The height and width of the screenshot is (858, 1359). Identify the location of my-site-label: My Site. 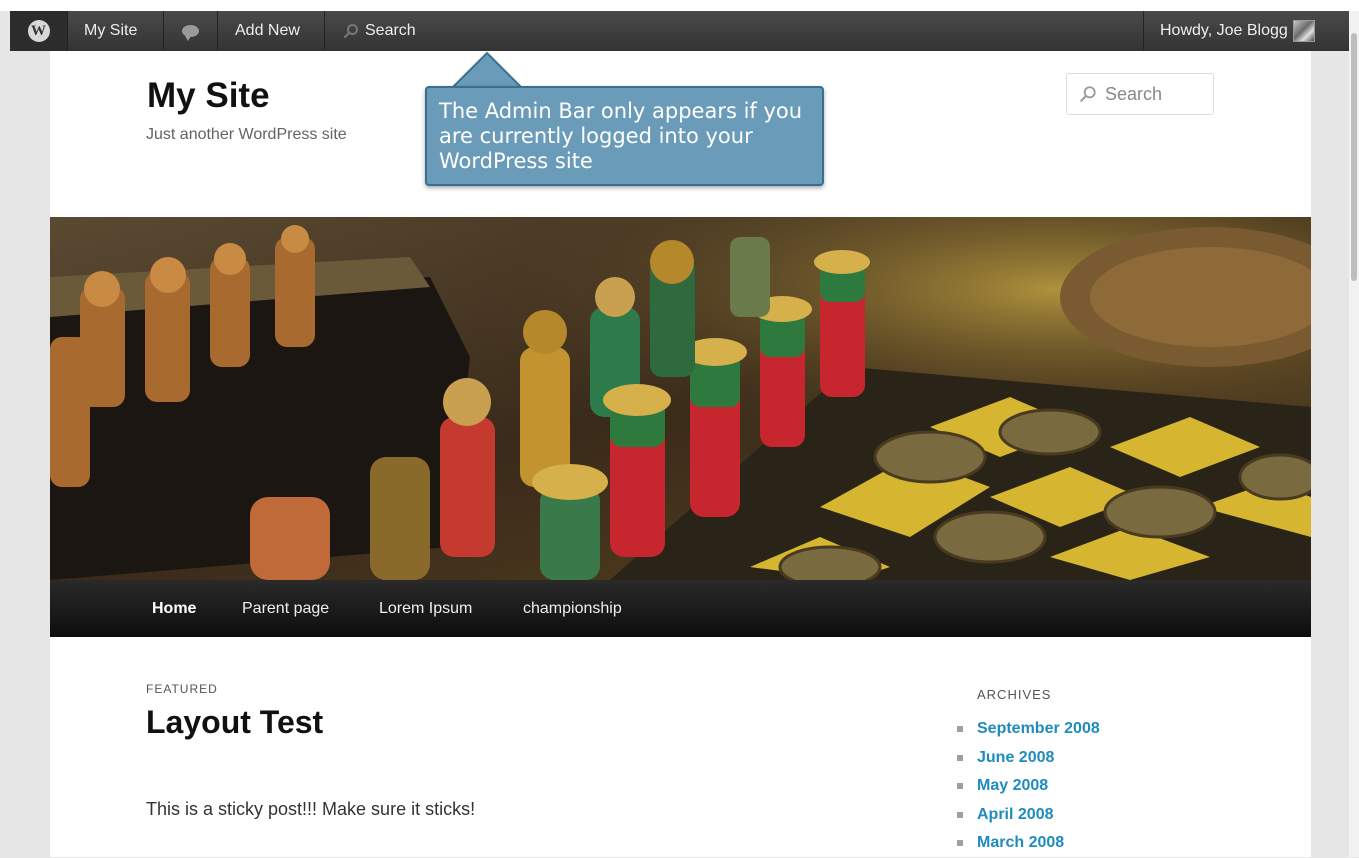
(111, 30).